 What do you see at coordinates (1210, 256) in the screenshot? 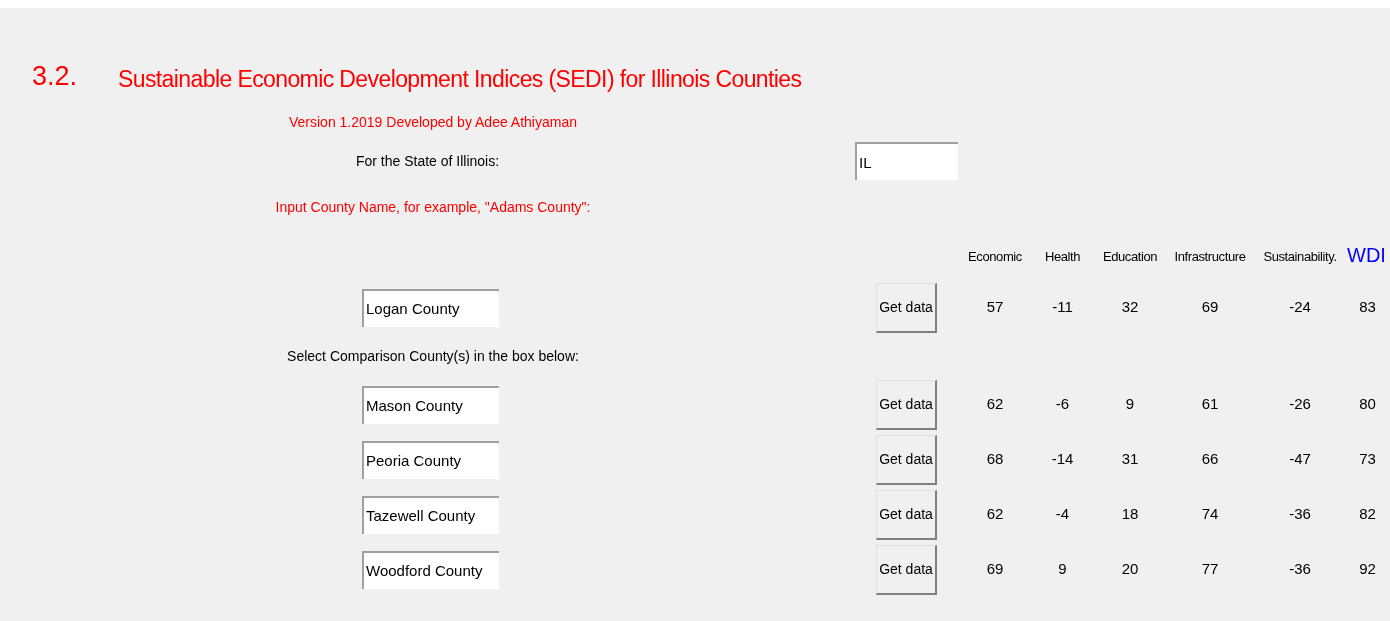
I see `column-header: Infrastructure` at bounding box center [1210, 256].